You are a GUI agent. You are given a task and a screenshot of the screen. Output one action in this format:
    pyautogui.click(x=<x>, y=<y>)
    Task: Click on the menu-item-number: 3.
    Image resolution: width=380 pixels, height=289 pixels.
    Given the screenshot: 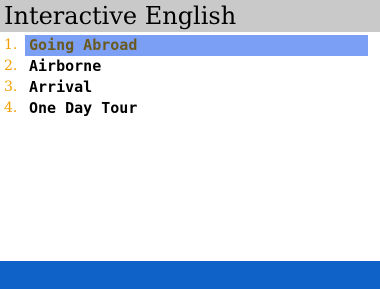 What is the action you would take?
    pyautogui.click(x=11, y=87)
    